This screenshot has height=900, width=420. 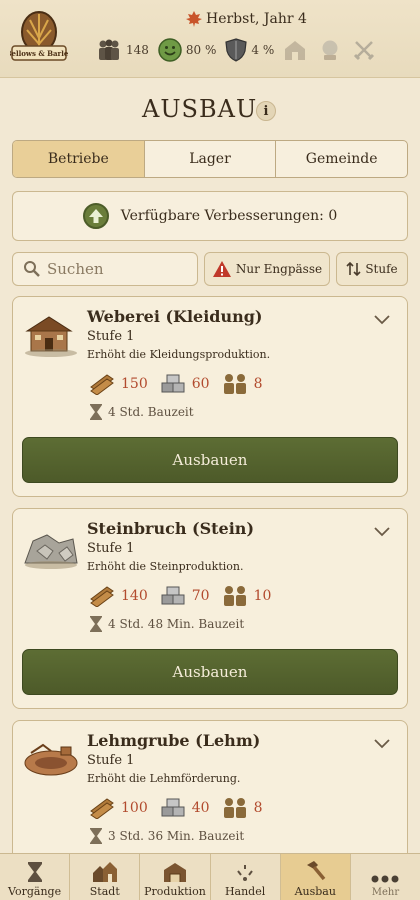 I want to click on cost-row: 150 60 8, so click(x=181, y=384).